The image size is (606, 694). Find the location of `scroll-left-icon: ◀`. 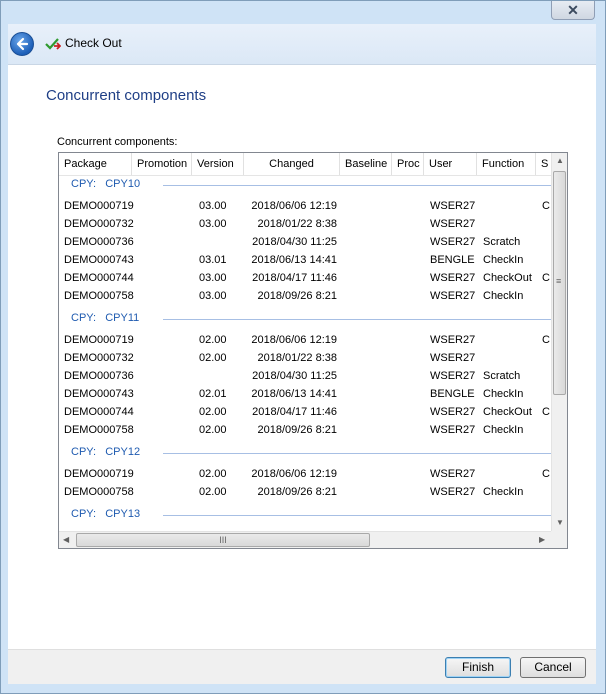

scroll-left-icon: ◀ is located at coordinates (66, 539).